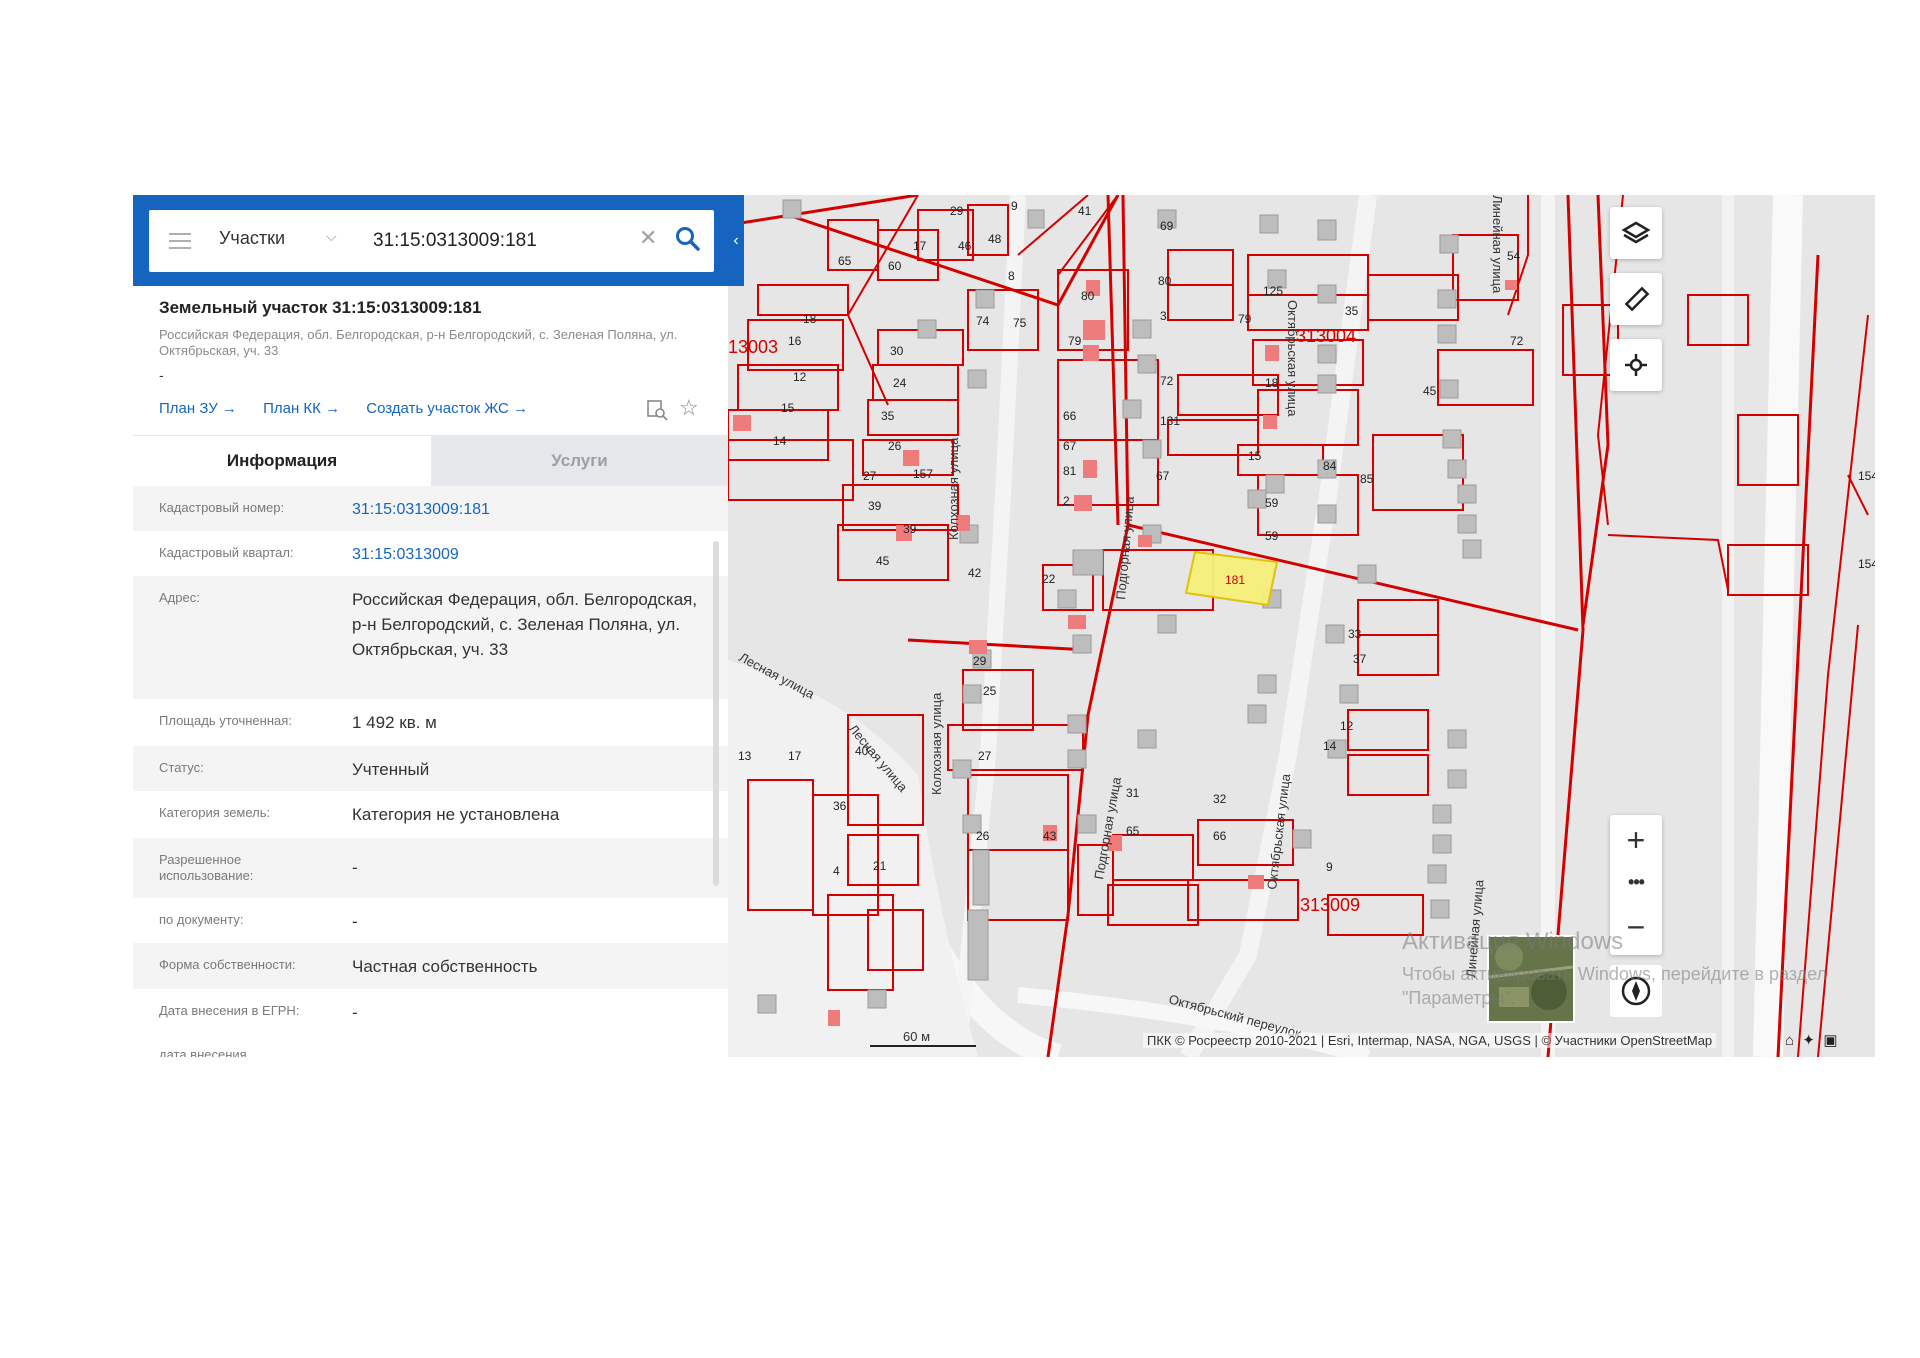 Image resolution: width=1920 pixels, height=1358 pixels. I want to click on panel-scrollbar, so click(716, 713).